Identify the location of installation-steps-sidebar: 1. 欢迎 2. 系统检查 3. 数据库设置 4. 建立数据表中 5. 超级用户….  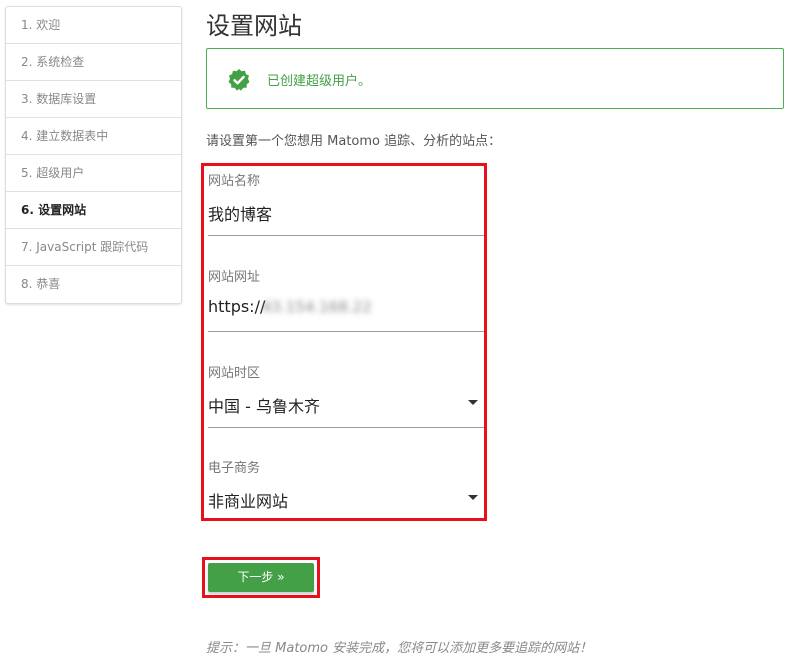
(93, 155).